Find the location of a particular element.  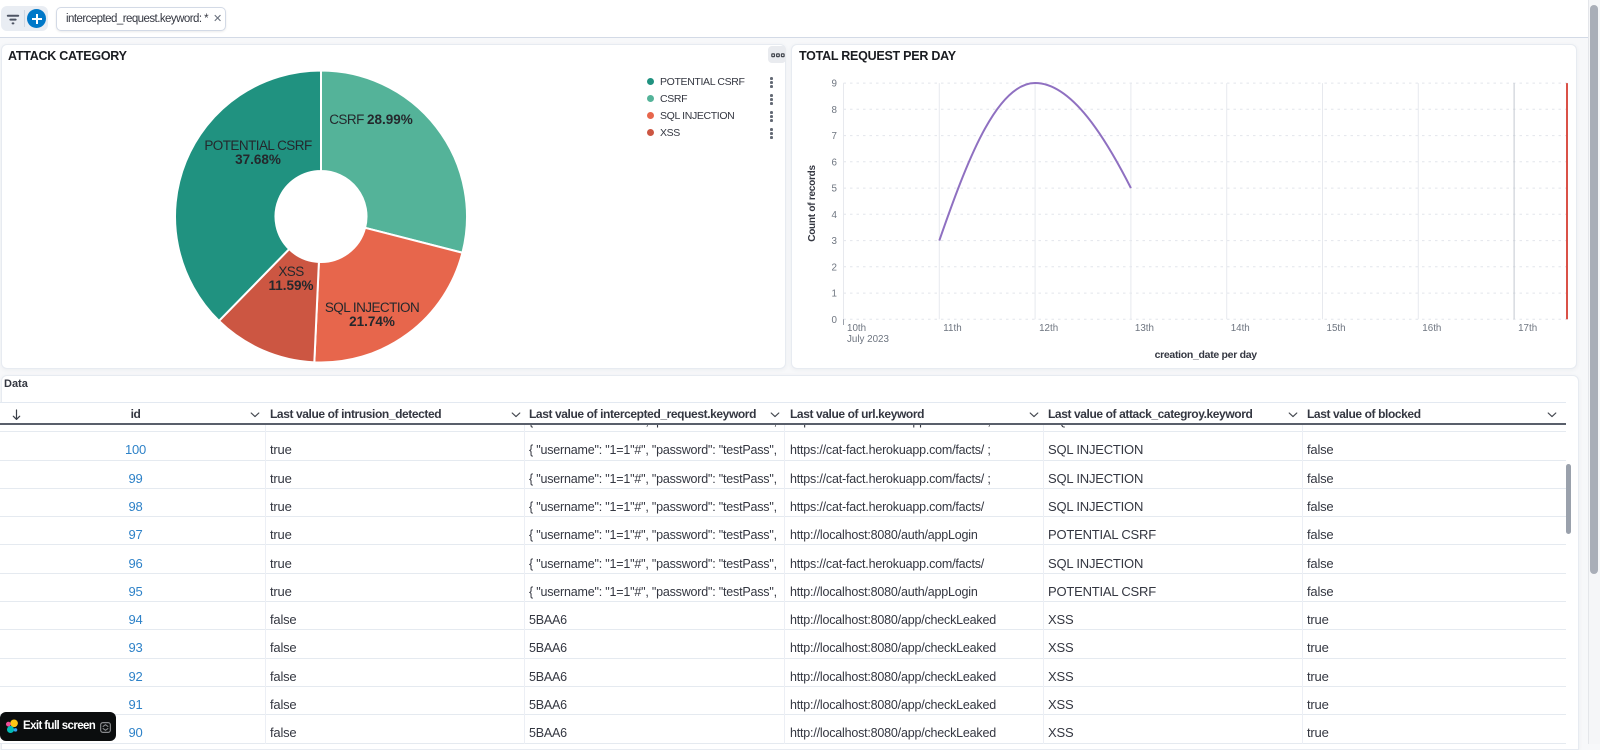

svg-text: 2 is located at coordinates (834, 267).